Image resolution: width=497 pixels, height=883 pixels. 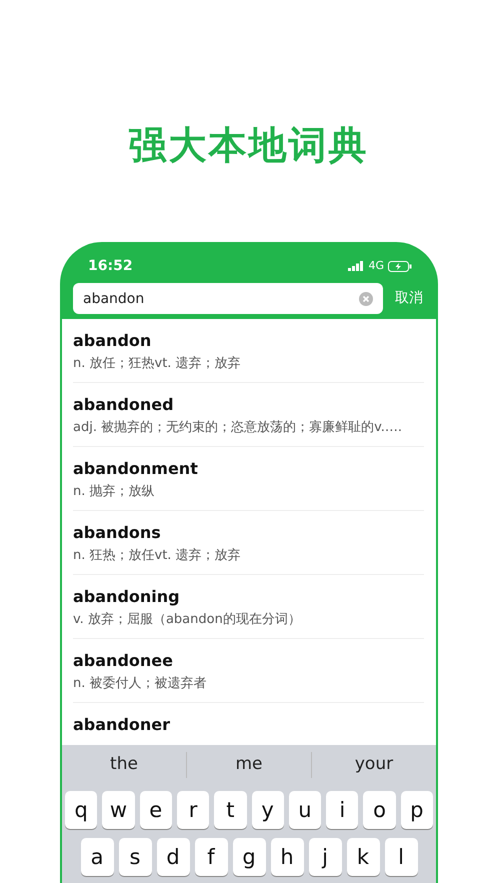 I want to click on battery-charging-icon, so click(x=400, y=266).